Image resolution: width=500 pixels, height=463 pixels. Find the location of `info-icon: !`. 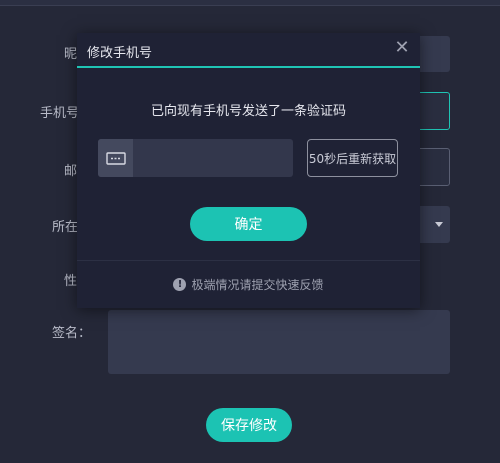

info-icon: ! is located at coordinates (180, 284).